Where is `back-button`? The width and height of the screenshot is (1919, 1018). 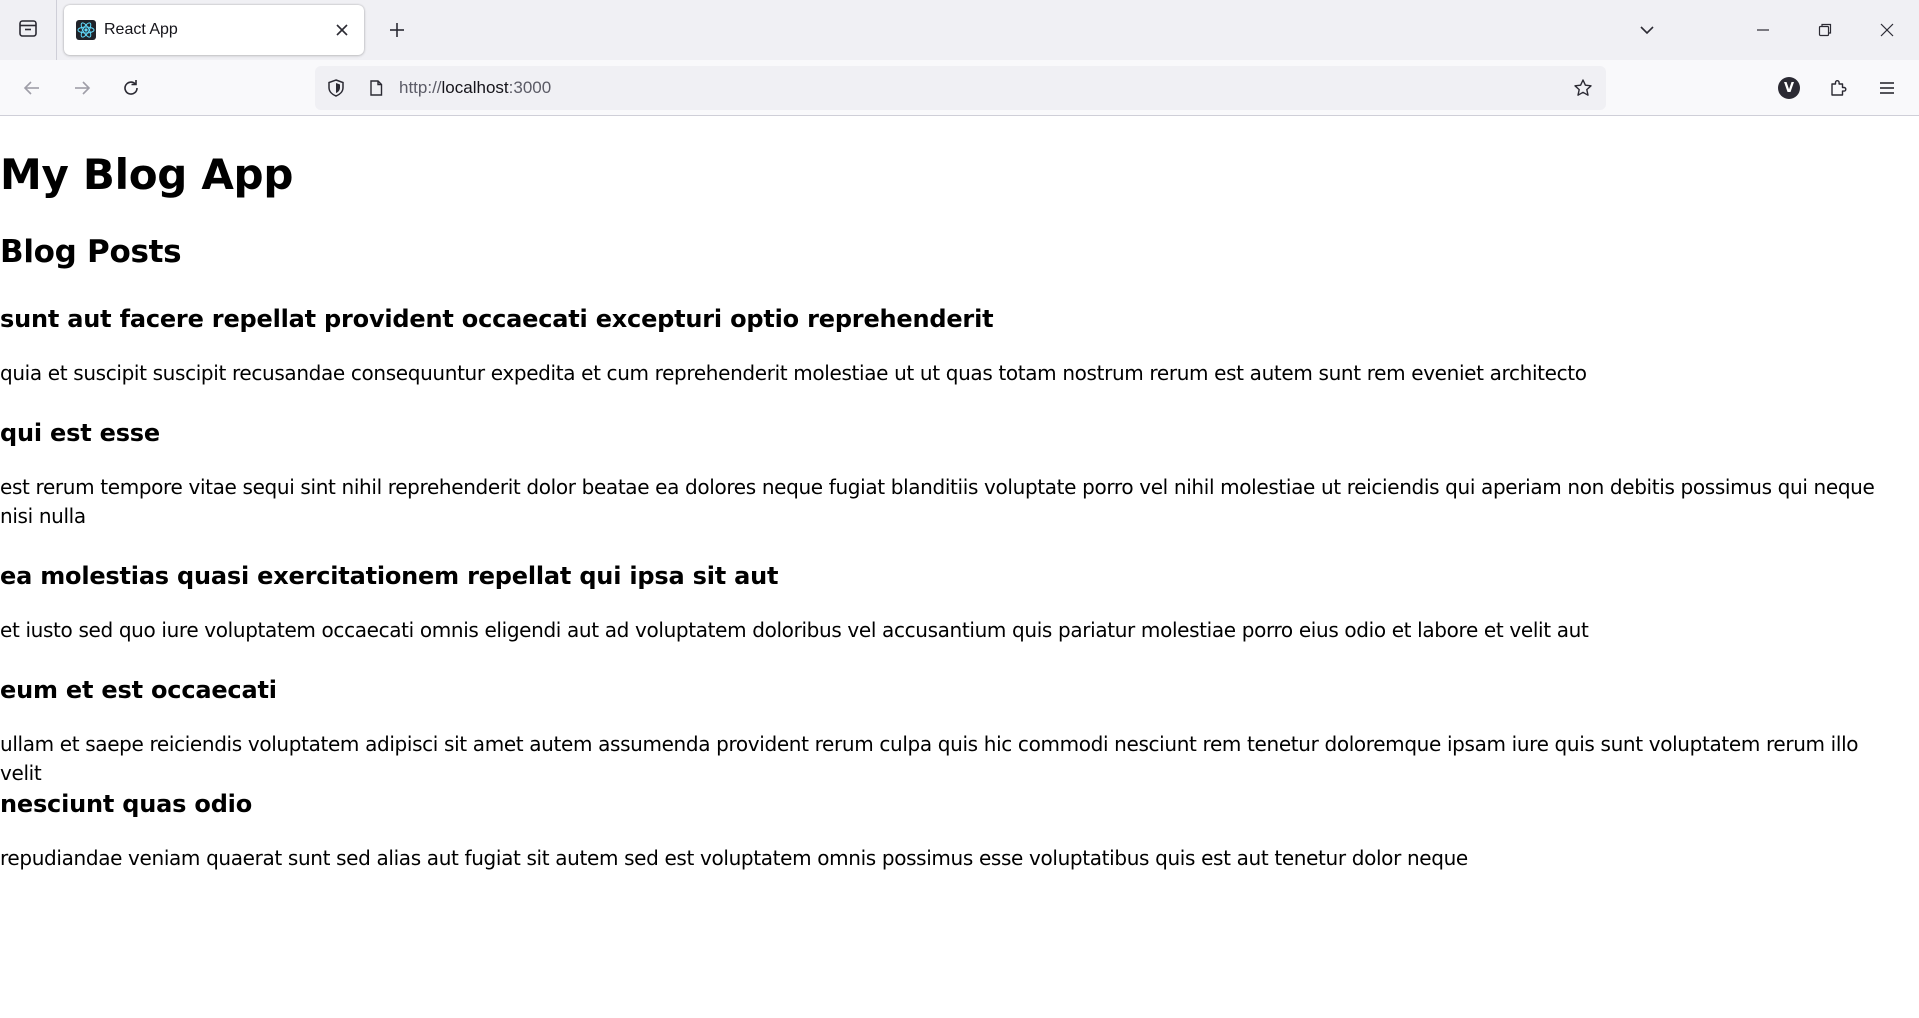 back-button is located at coordinates (32, 88).